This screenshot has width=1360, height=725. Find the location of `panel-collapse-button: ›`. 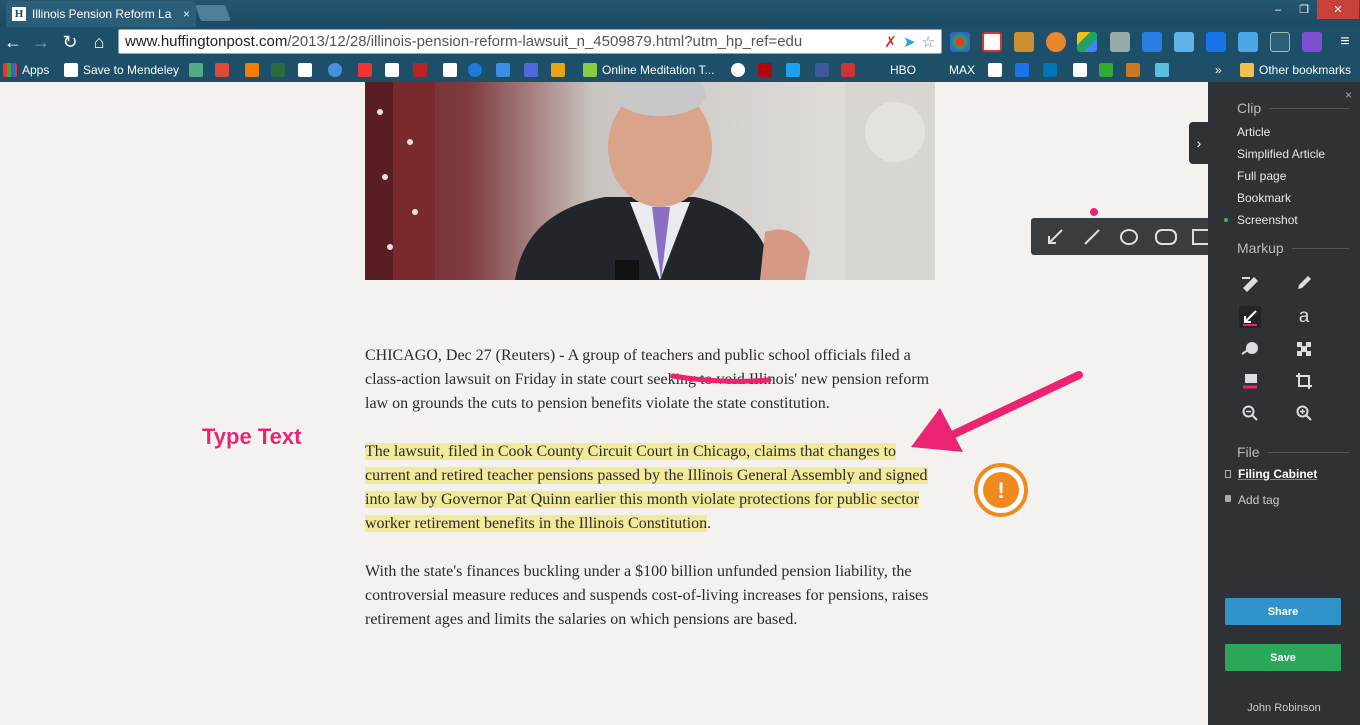

panel-collapse-button: › is located at coordinates (1199, 143).